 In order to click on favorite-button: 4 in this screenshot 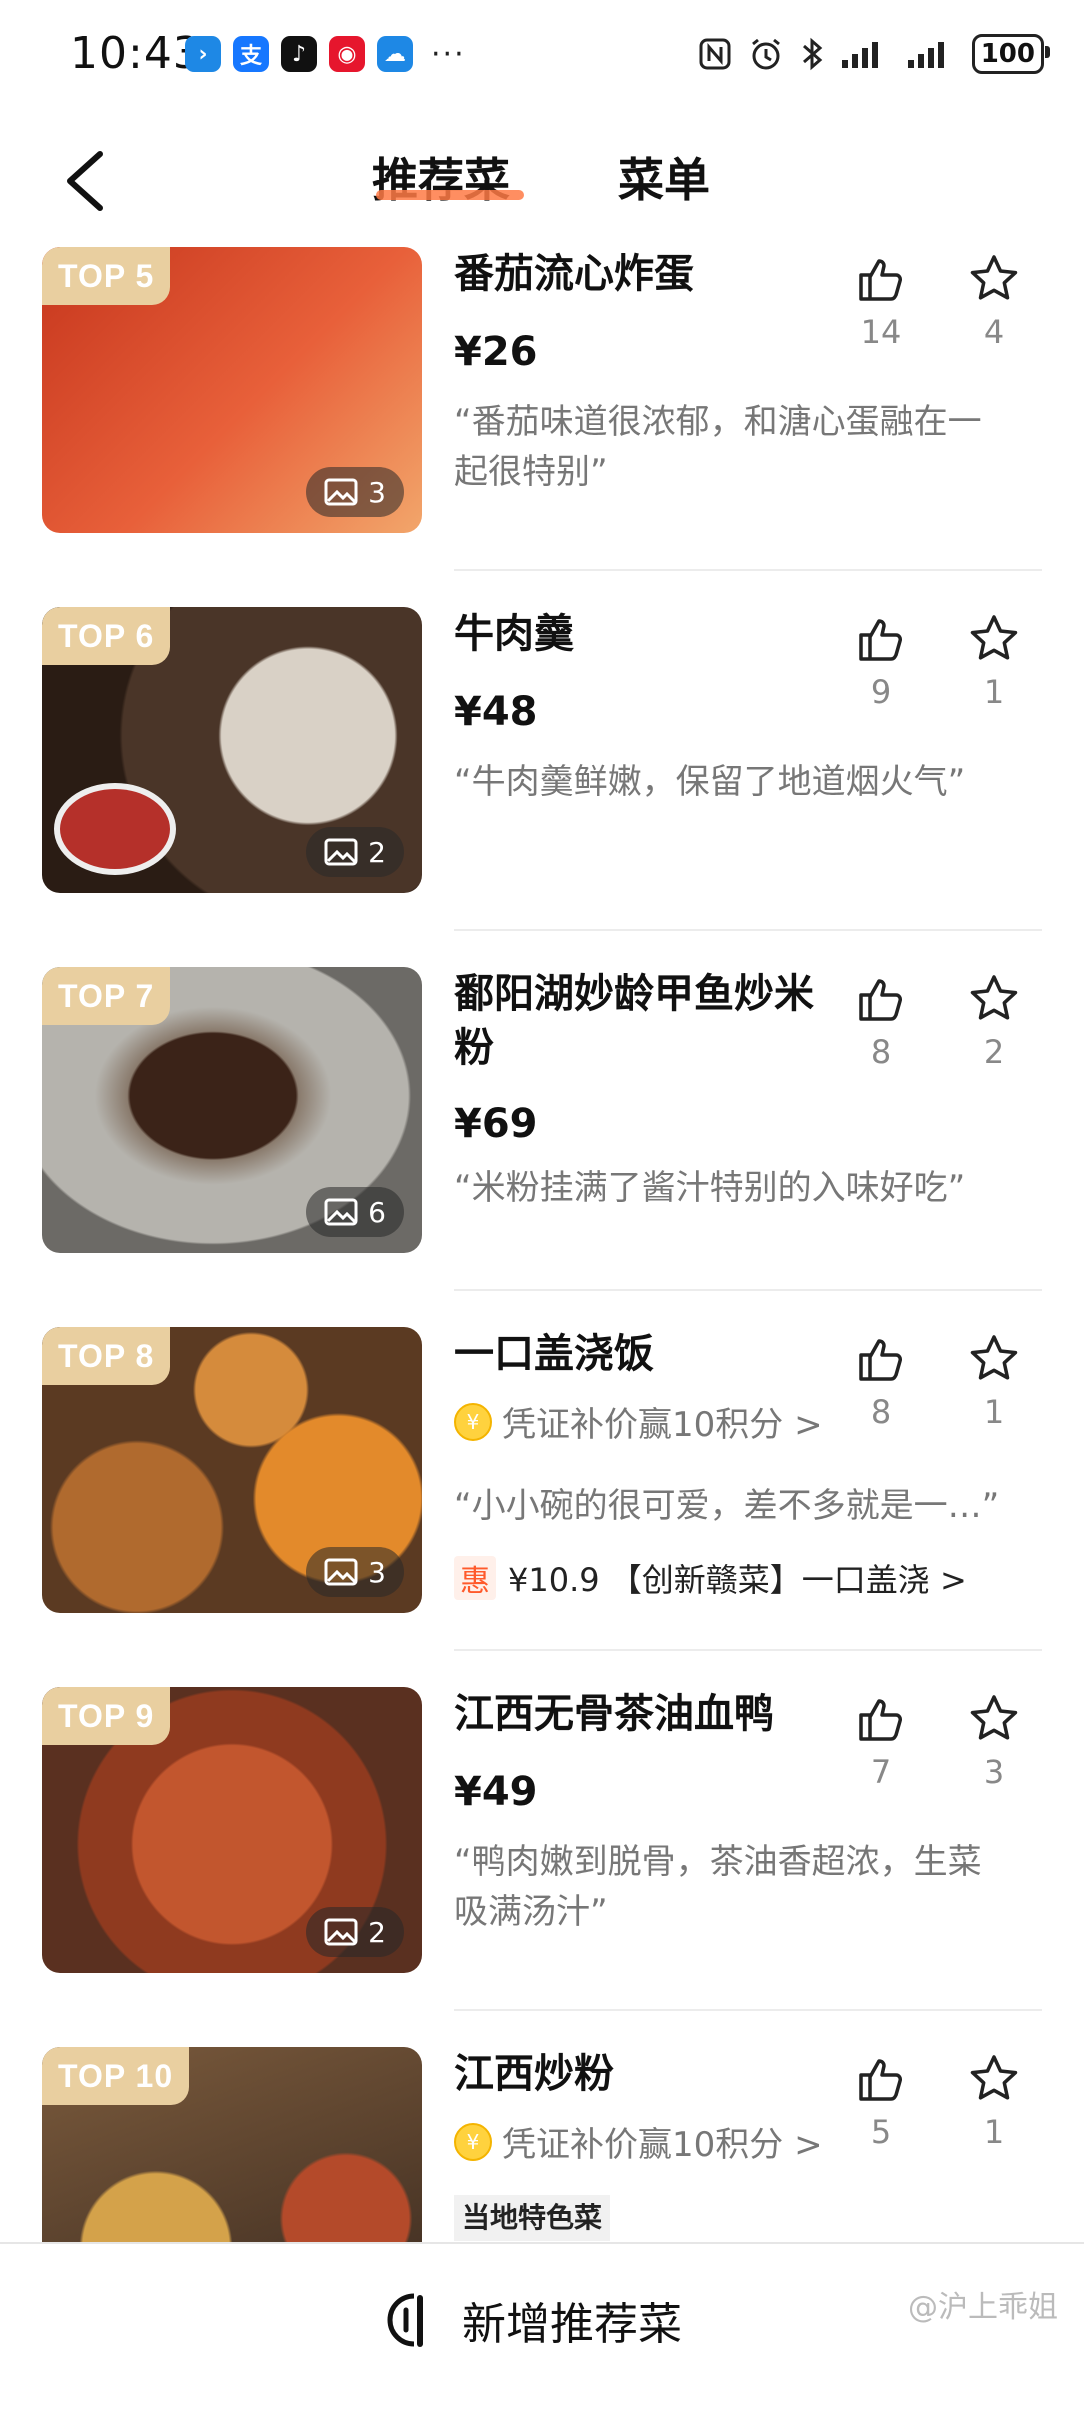, I will do `click(994, 302)`.